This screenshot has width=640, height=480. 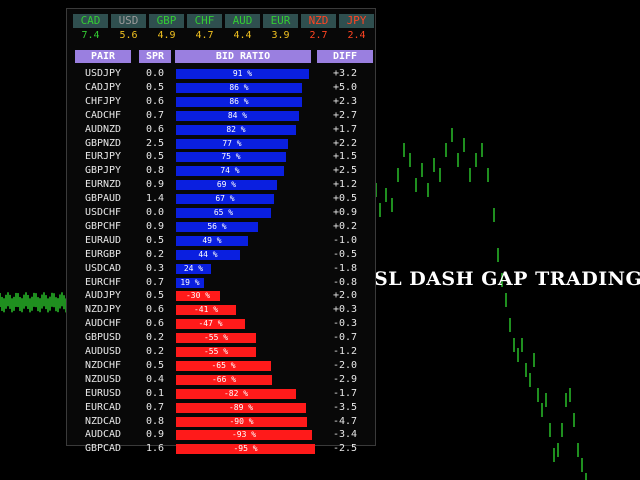 I want to click on pair-row: NZDCHF 0.5 -65 % -2.0, so click(x=222, y=366).